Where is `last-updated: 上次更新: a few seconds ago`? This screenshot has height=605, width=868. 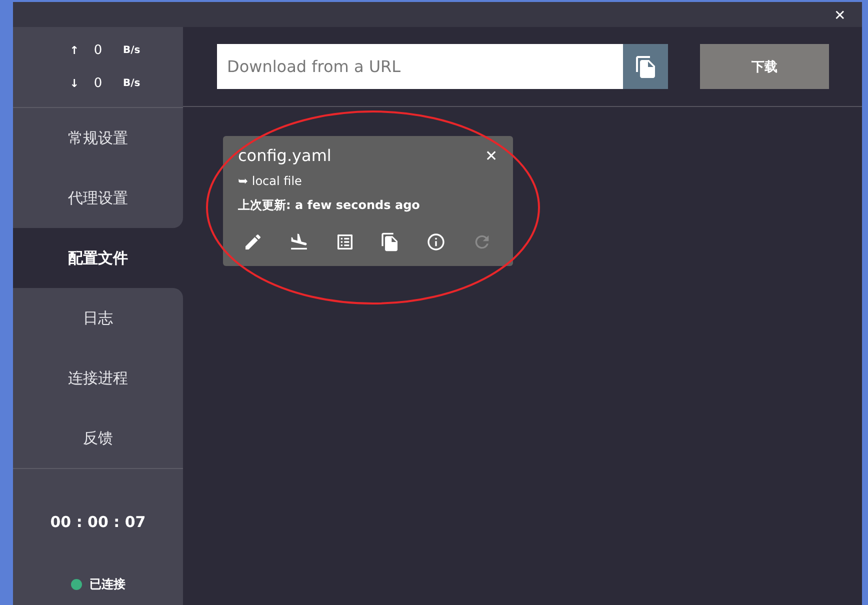
last-updated: 上次更新: a few seconds ago is located at coordinates (329, 205).